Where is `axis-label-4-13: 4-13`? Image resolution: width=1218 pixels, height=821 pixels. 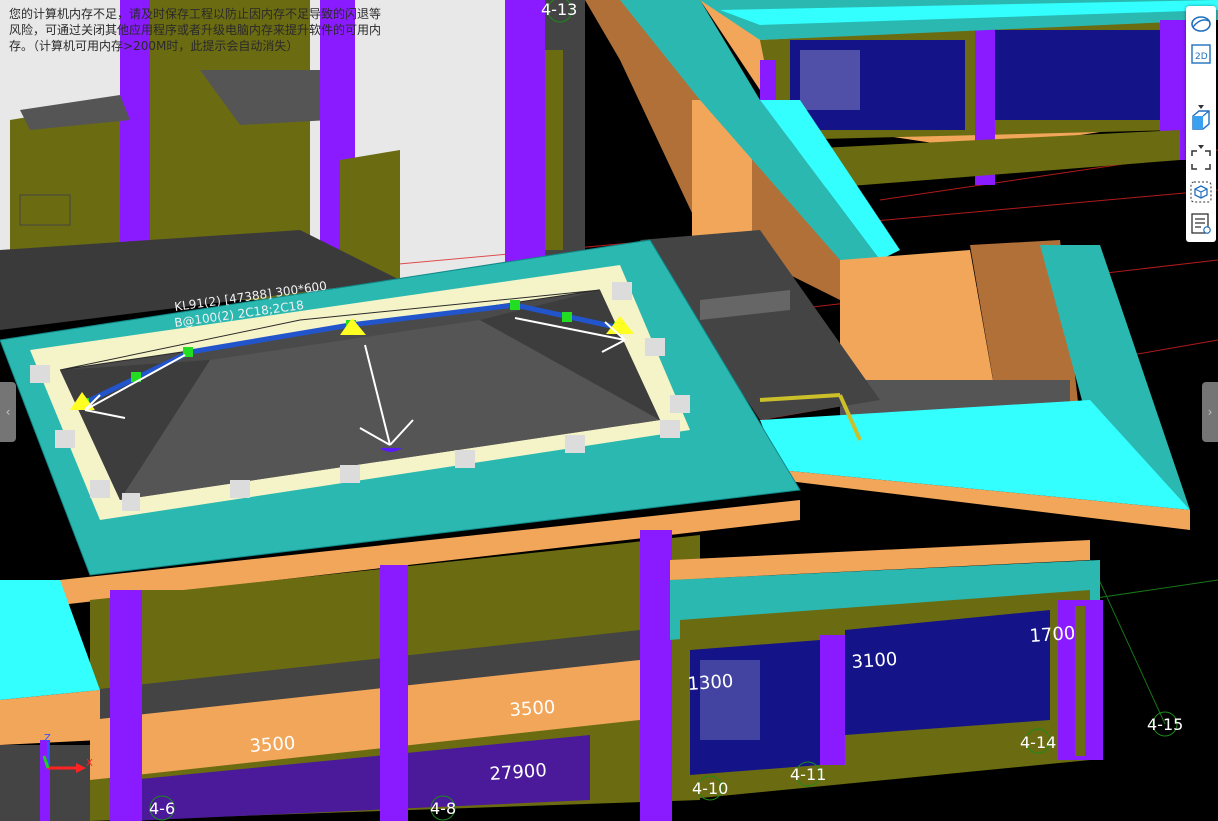
axis-label-4-13: 4-13 is located at coordinates (559, 9).